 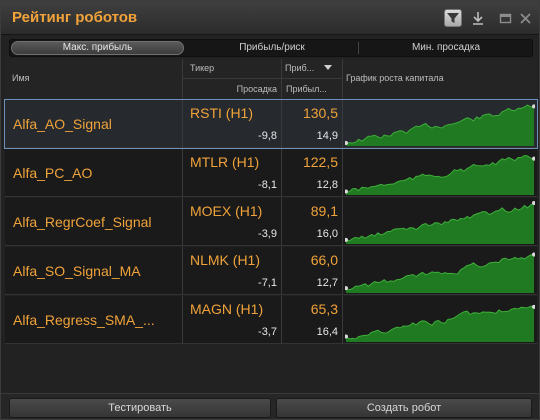 I want to click on robot-profit: 89,1, so click(x=324, y=211).